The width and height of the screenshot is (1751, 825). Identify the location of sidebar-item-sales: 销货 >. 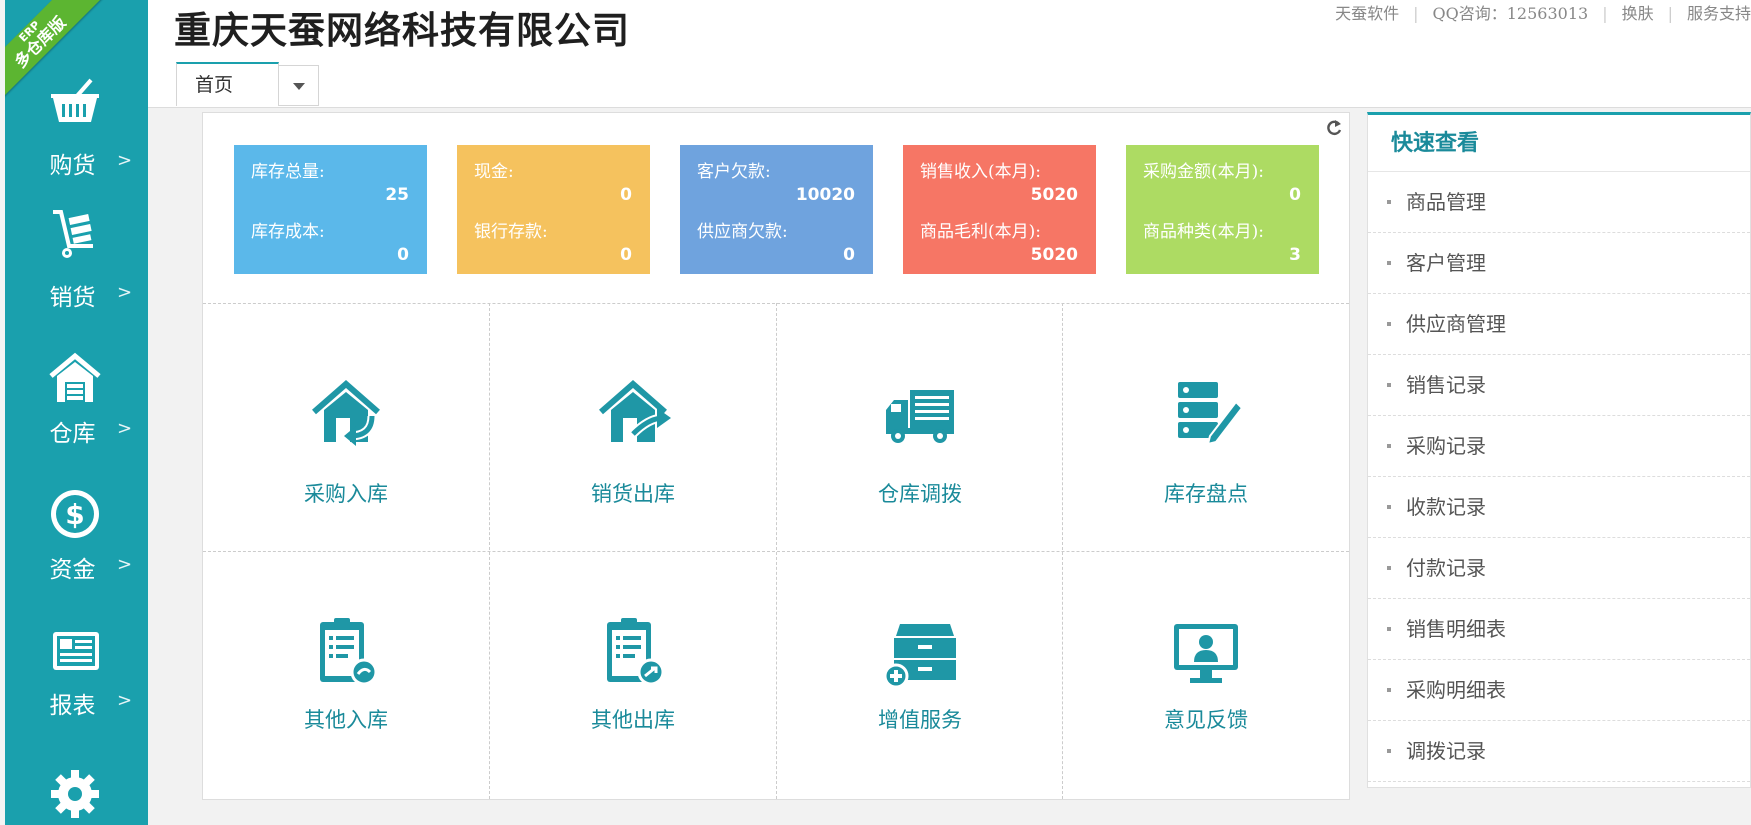
(76, 274).